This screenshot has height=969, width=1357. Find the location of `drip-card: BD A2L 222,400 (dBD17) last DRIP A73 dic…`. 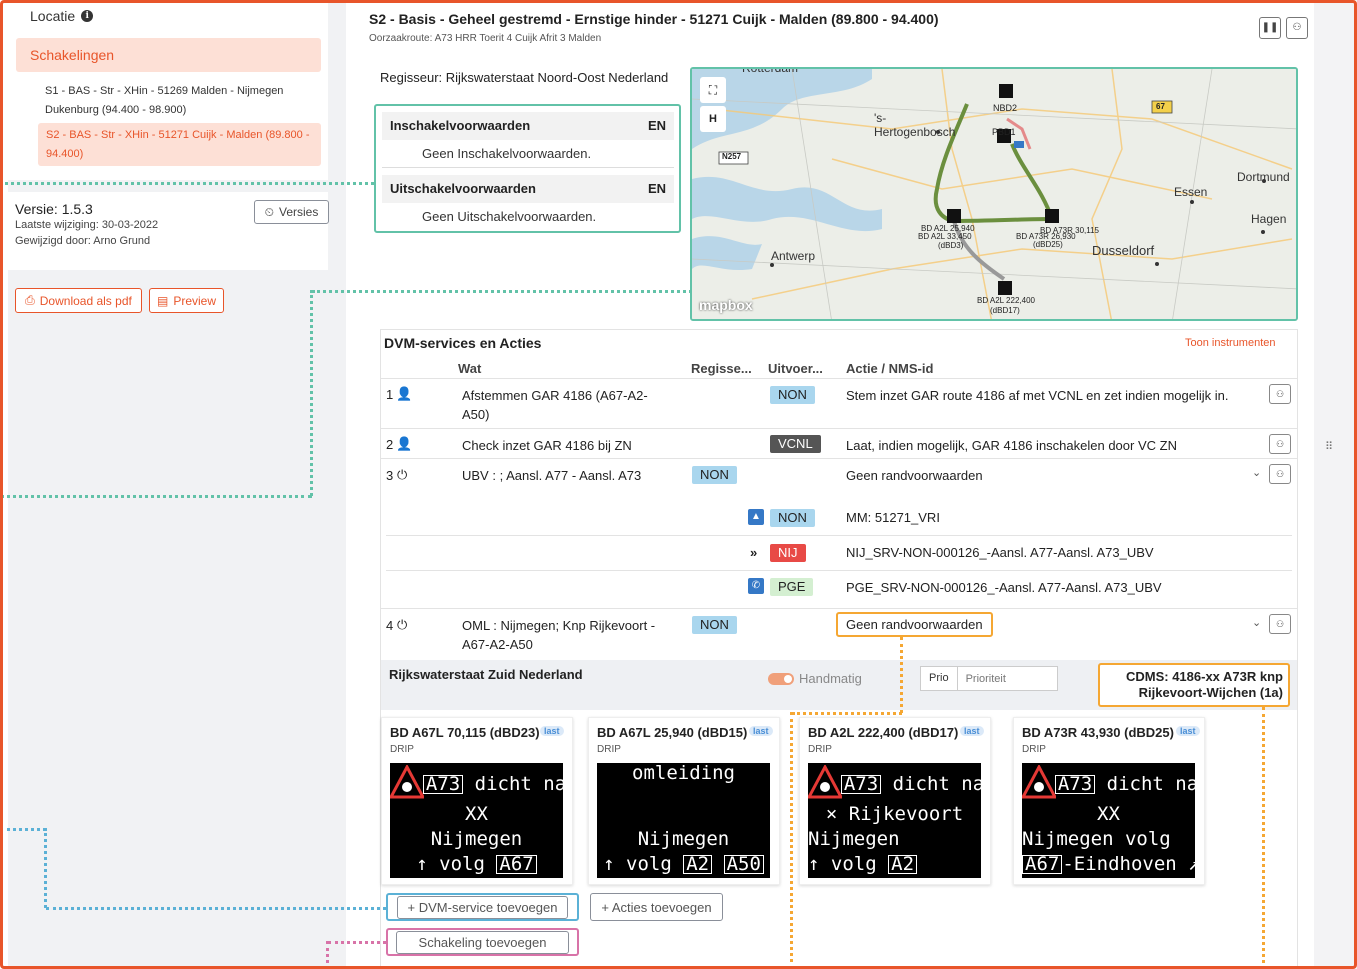

drip-card: BD A2L 222,400 (dBD17) last DRIP A73 dic… is located at coordinates (895, 801).